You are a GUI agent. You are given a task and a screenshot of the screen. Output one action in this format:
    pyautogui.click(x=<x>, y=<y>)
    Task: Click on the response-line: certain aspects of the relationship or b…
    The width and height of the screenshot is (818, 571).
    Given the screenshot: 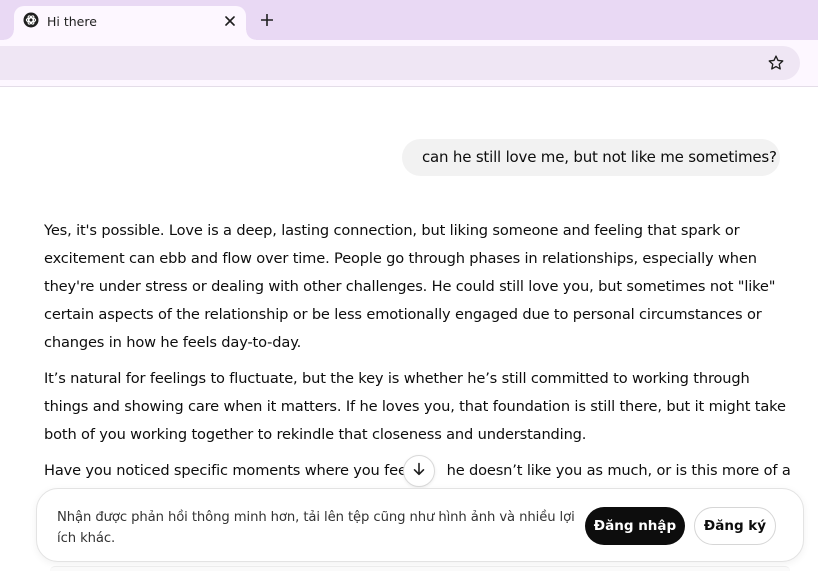 What is the action you would take?
    pyautogui.click(x=403, y=314)
    